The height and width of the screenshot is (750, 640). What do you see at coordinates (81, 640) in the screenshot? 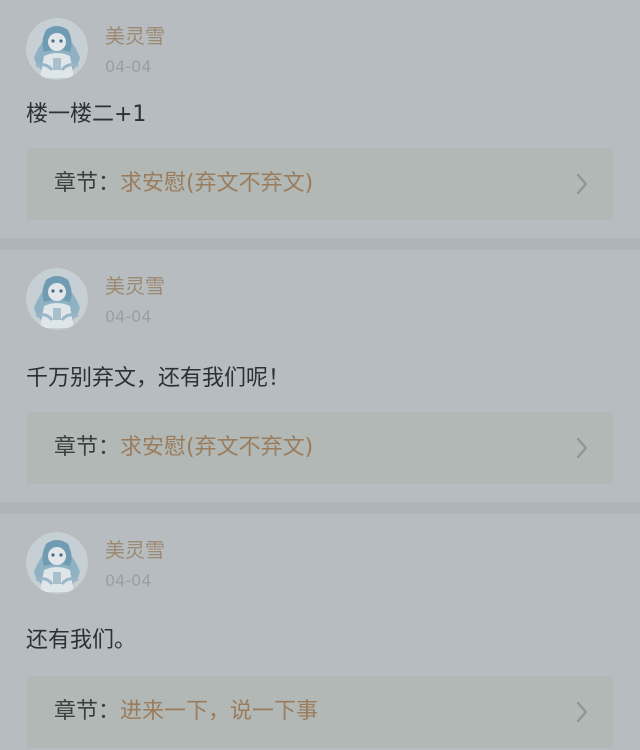
I see `comment-text: 还有我们。` at bounding box center [81, 640].